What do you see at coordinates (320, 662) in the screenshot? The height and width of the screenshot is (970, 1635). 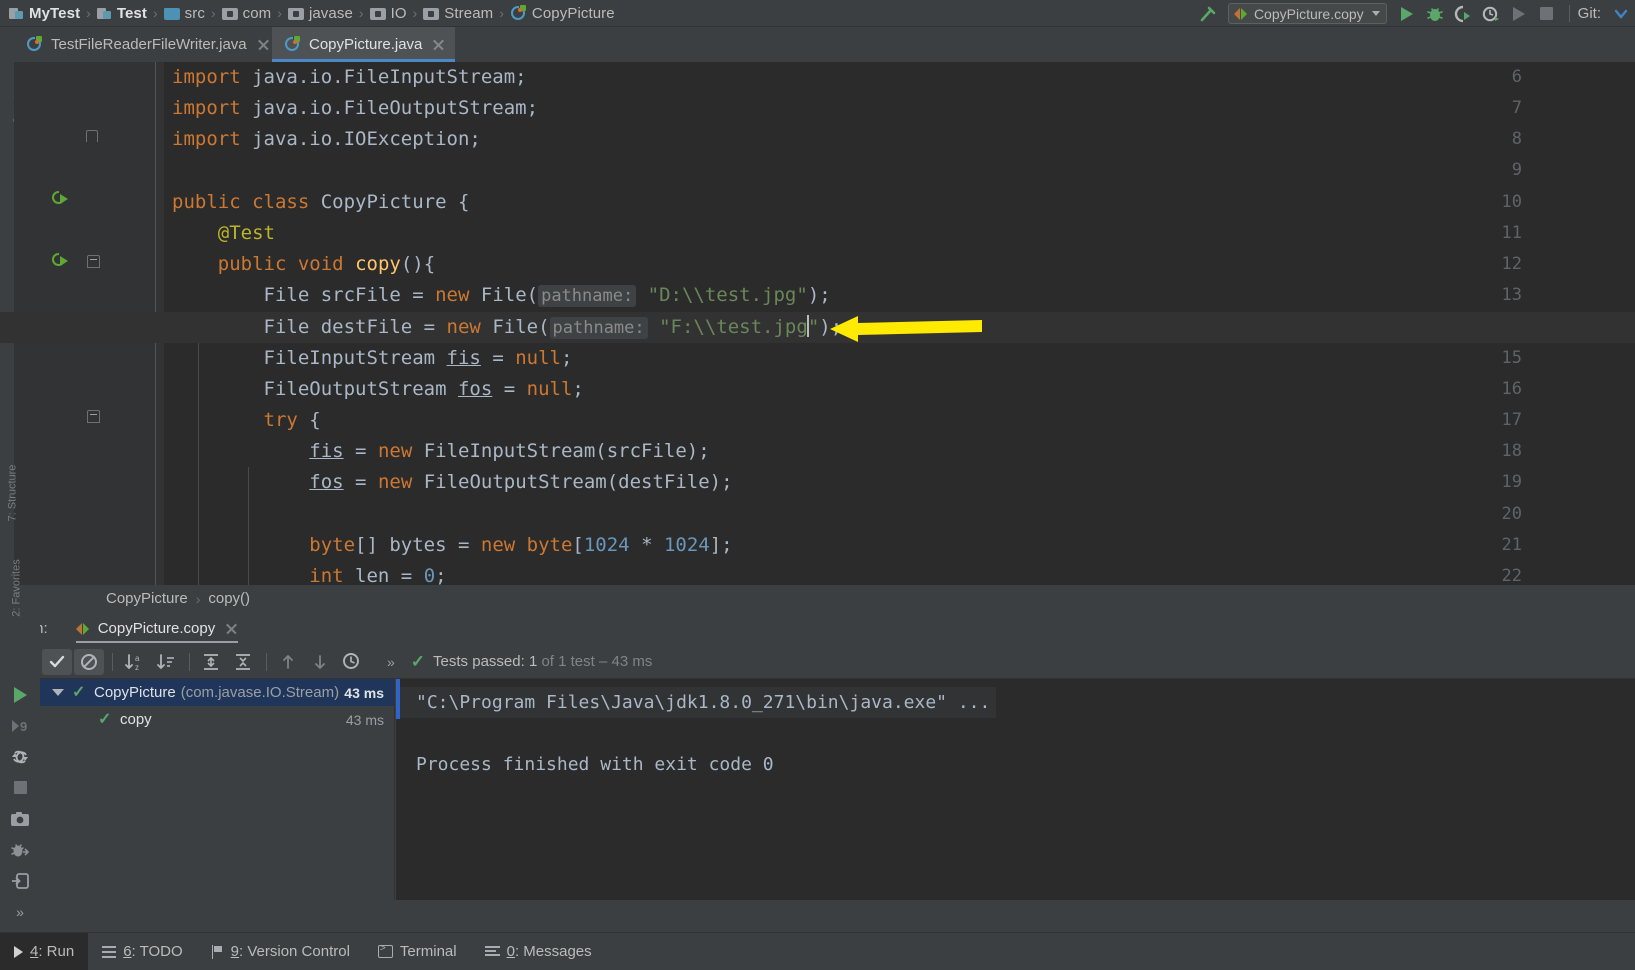 I see `next-failed-icon` at bounding box center [320, 662].